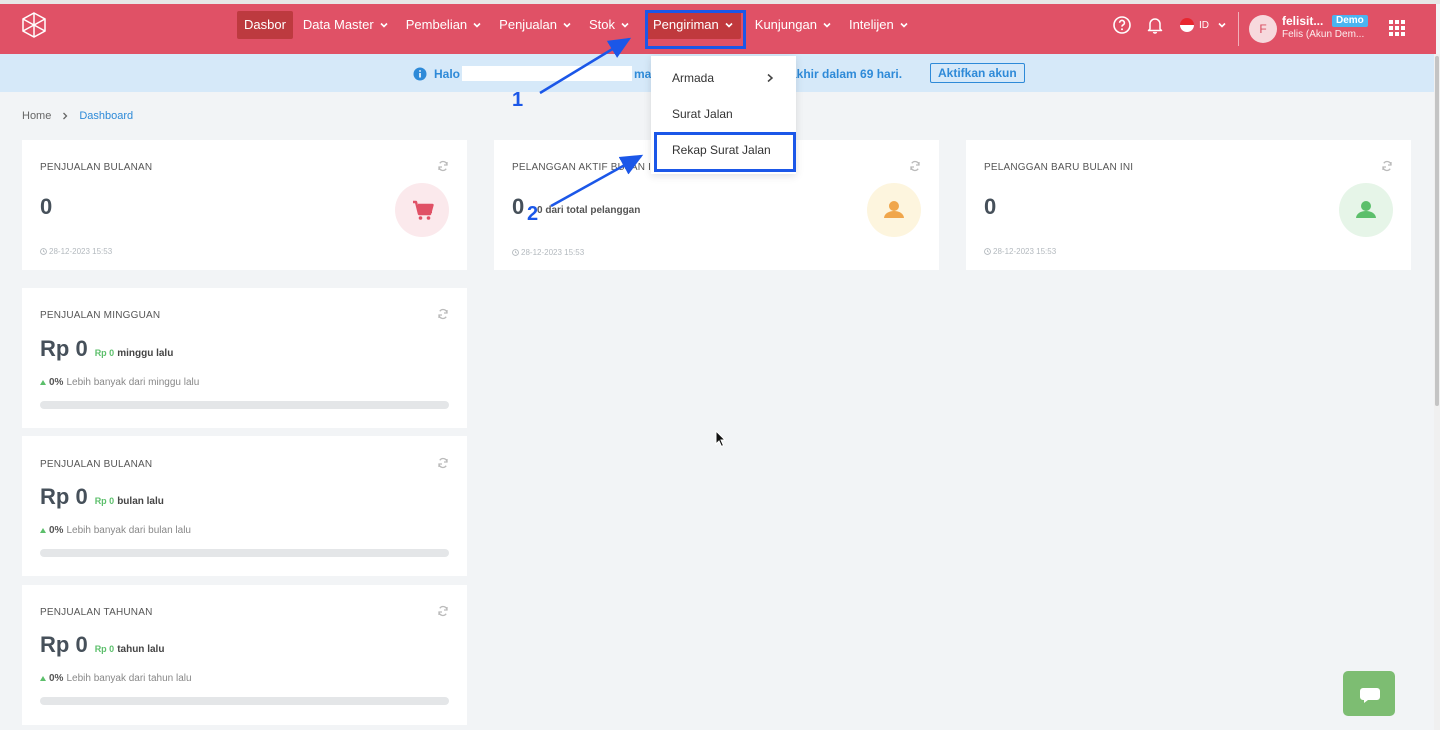  What do you see at coordinates (602, 24) in the screenshot?
I see `nav-label: Stok` at bounding box center [602, 24].